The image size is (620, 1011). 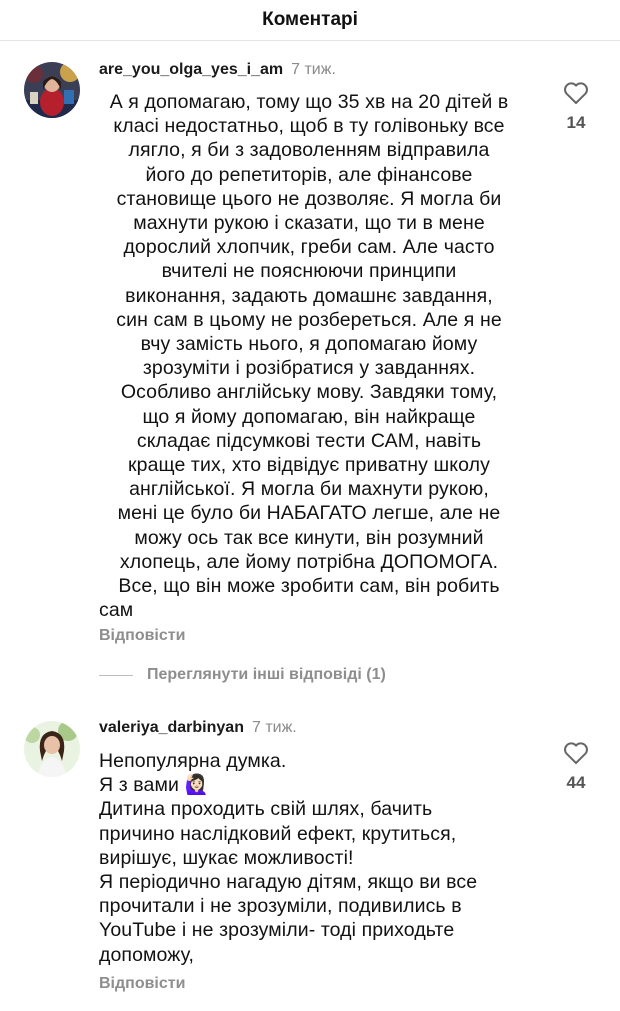 I want to click on like-button: 14, so click(x=576, y=107).